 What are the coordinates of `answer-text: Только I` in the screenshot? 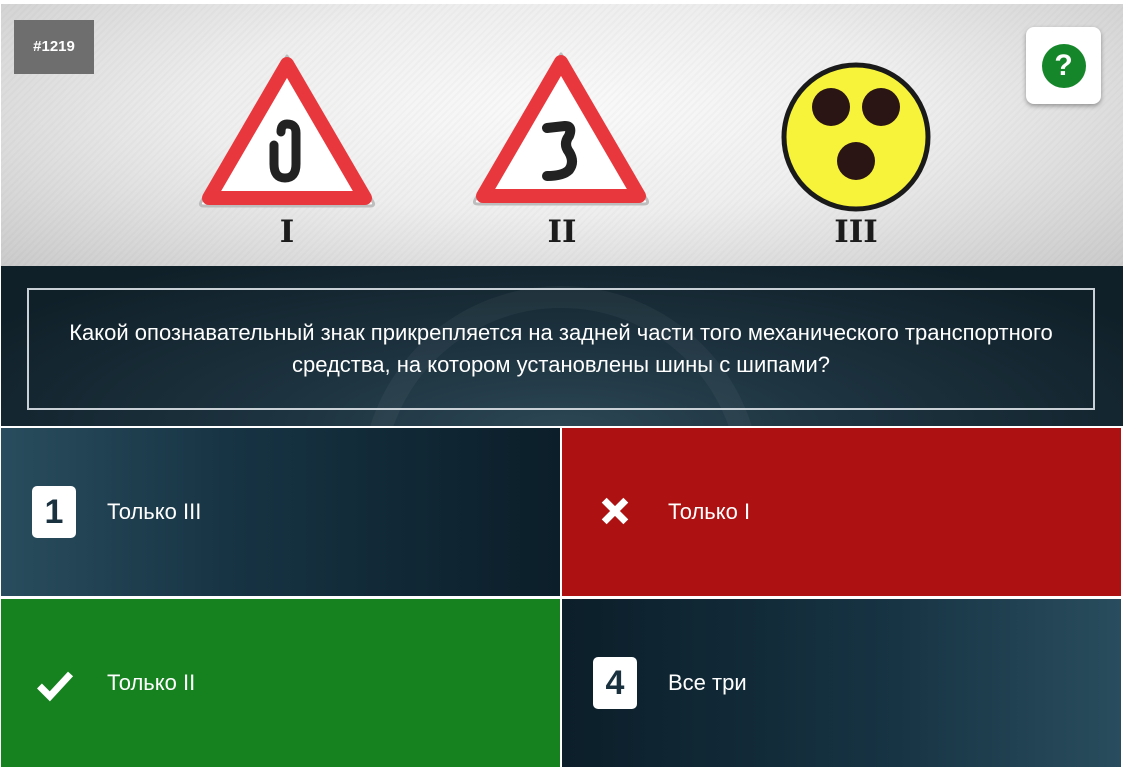 It's located at (709, 511).